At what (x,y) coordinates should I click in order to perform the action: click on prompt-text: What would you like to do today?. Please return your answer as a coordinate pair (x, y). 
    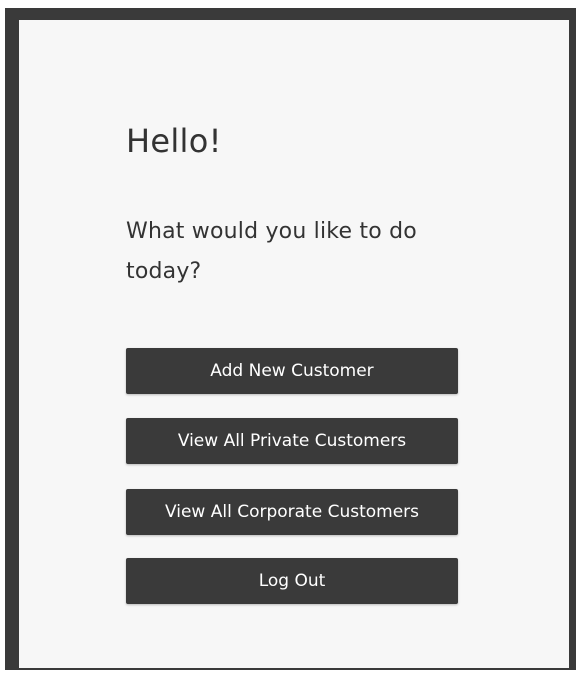
    Looking at the image, I should click on (271, 251).